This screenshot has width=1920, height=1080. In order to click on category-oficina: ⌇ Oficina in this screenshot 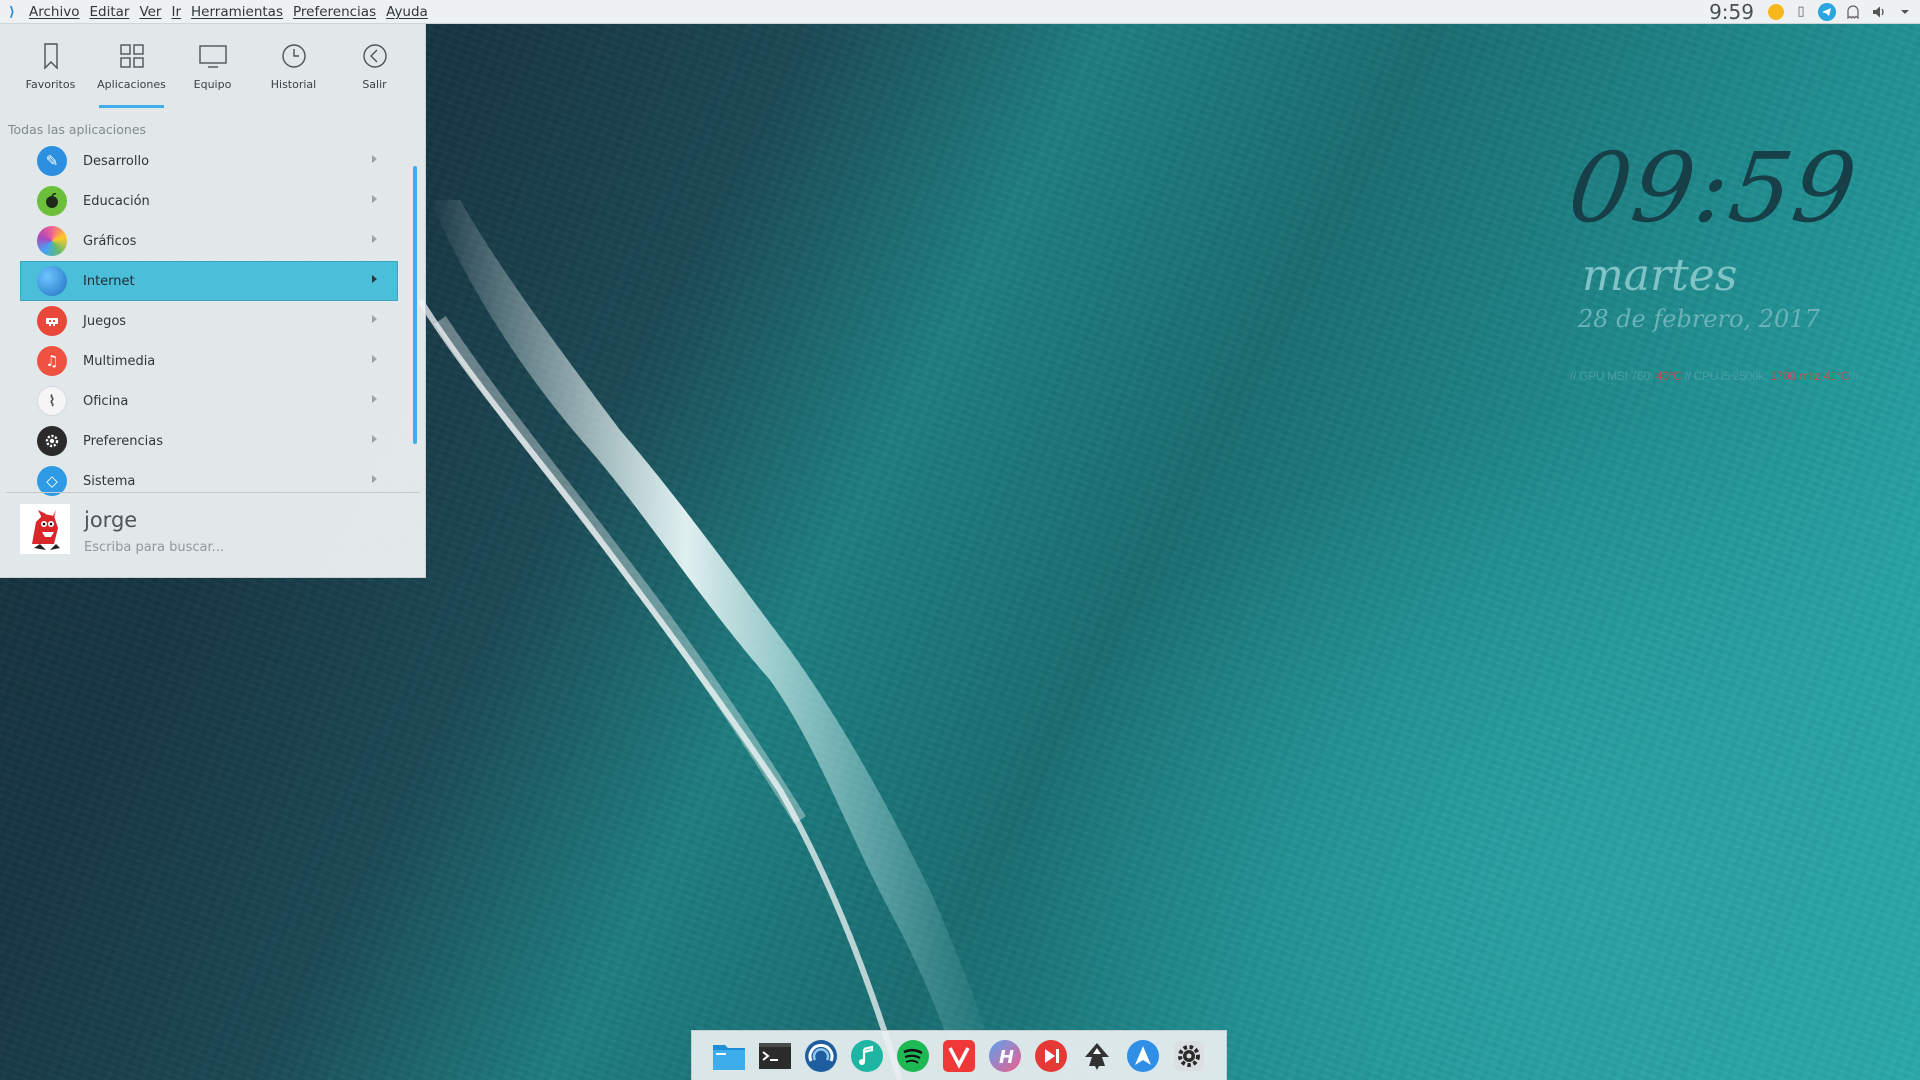, I will do `click(209, 401)`.